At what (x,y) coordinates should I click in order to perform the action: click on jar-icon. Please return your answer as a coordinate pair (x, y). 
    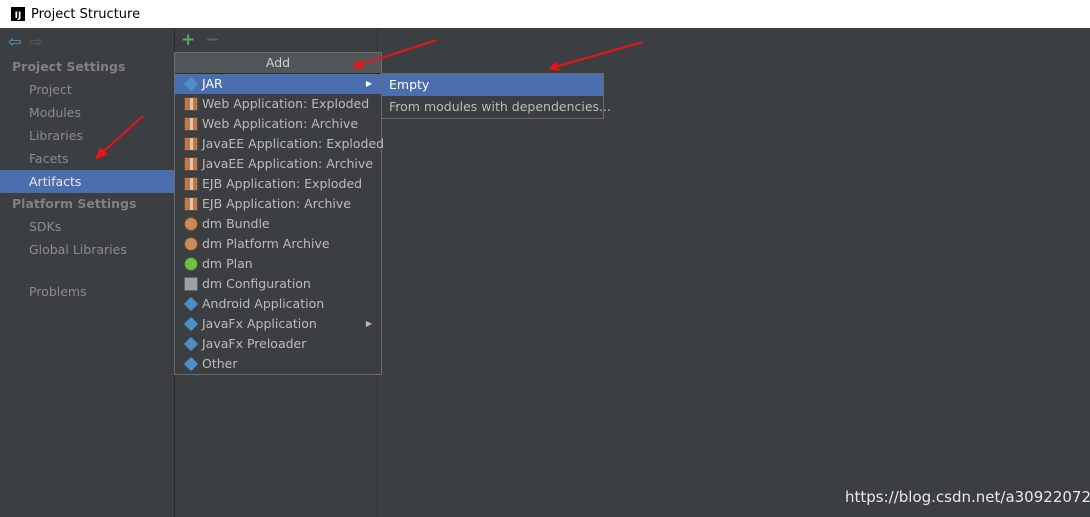
    Looking at the image, I should click on (191, 84).